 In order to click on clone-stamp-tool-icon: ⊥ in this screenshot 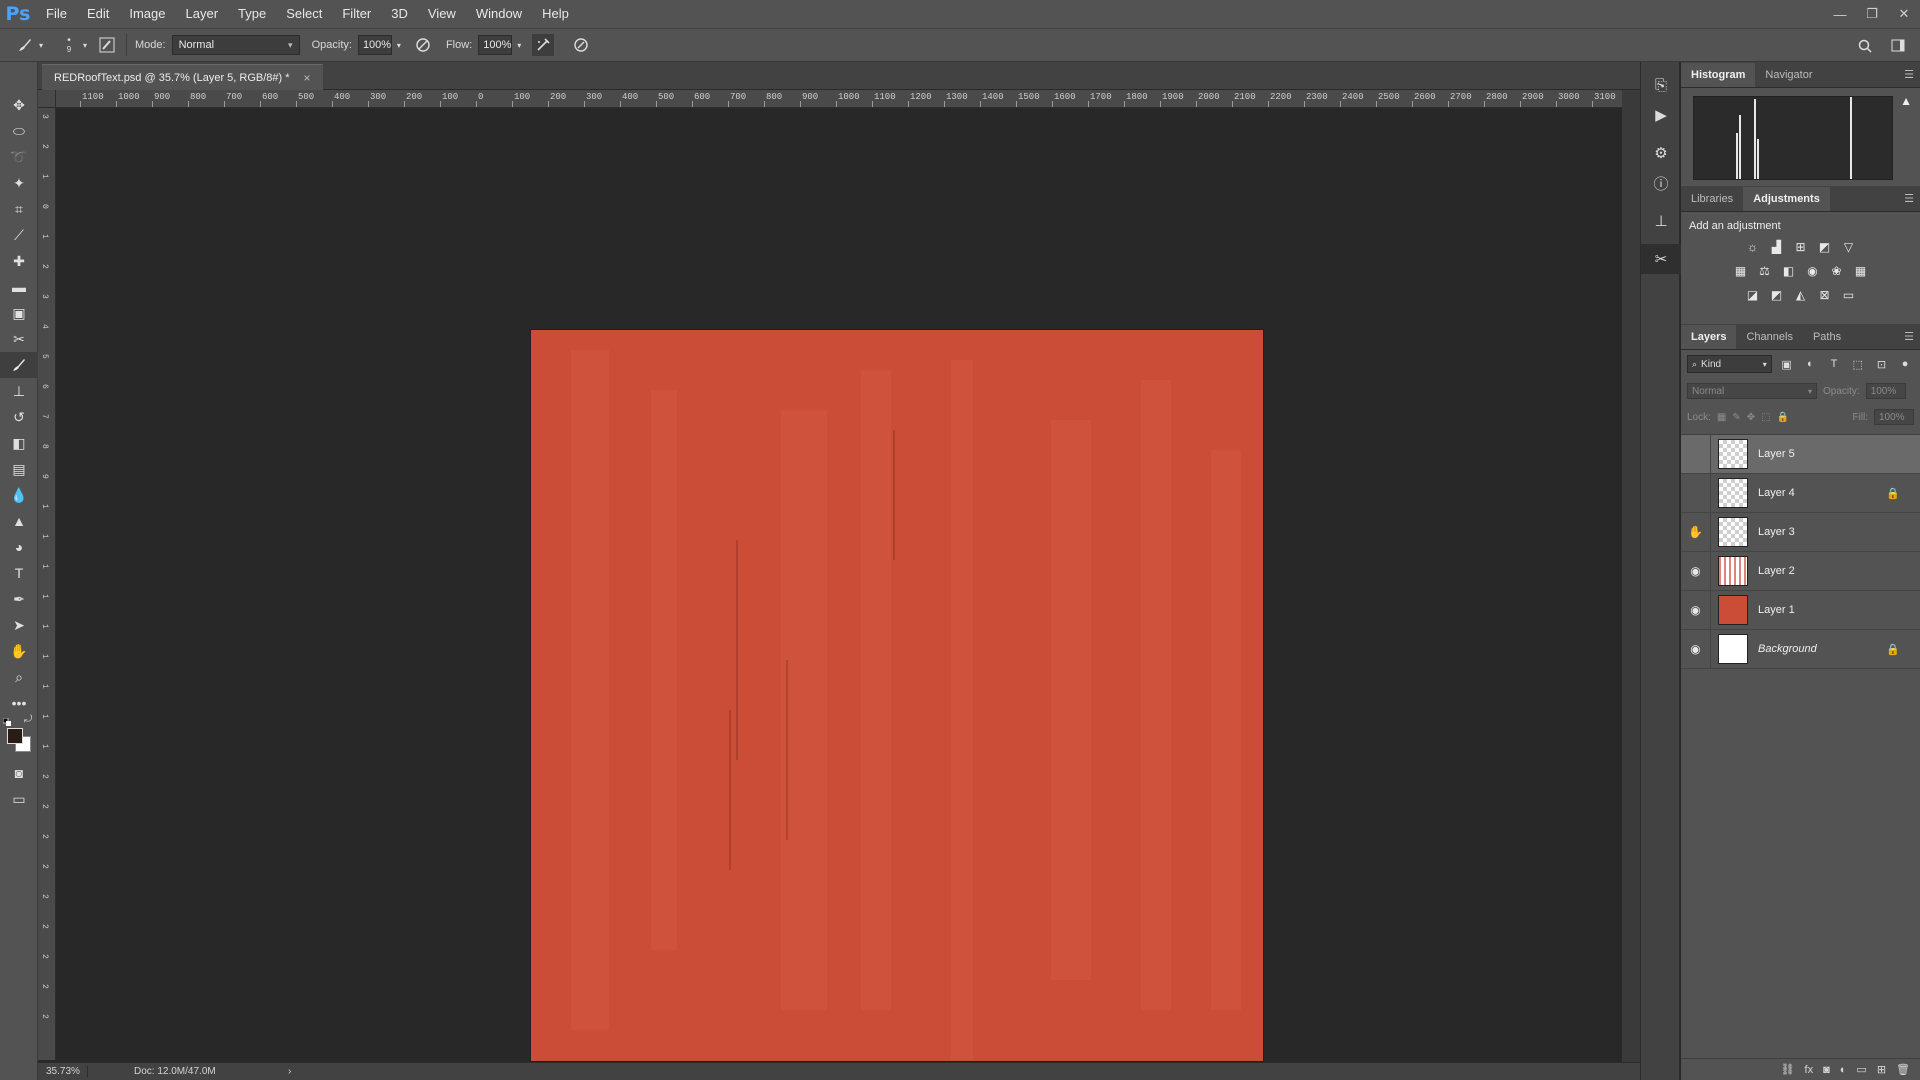, I will do `click(19, 391)`.